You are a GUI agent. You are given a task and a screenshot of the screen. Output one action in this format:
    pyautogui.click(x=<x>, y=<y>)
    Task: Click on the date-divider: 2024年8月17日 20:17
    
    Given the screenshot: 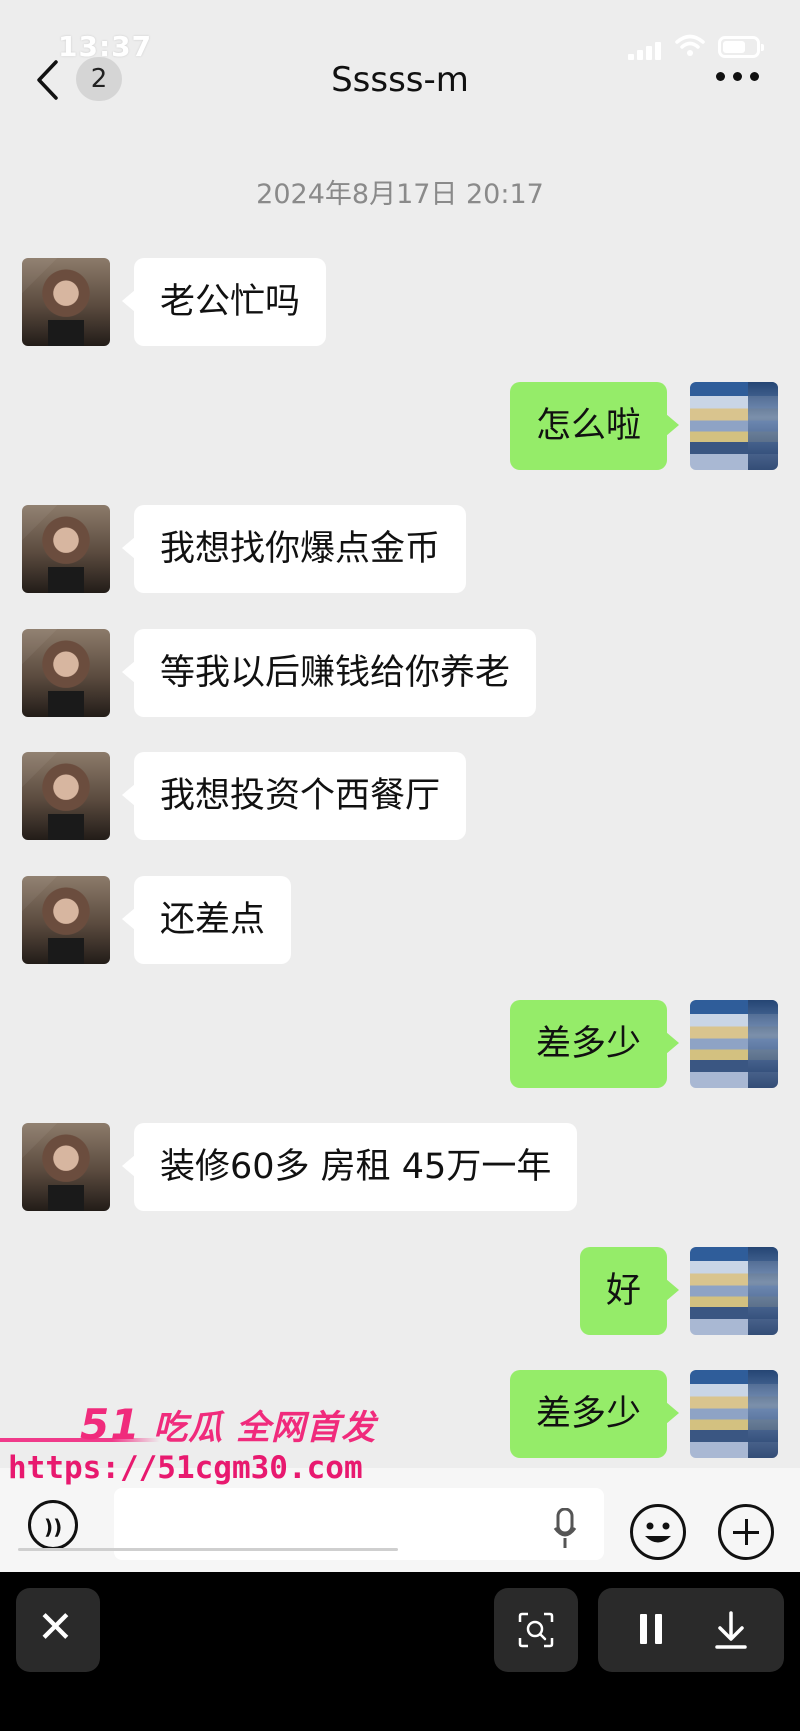 What is the action you would take?
    pyautogui.click(x=400, y=194)
    